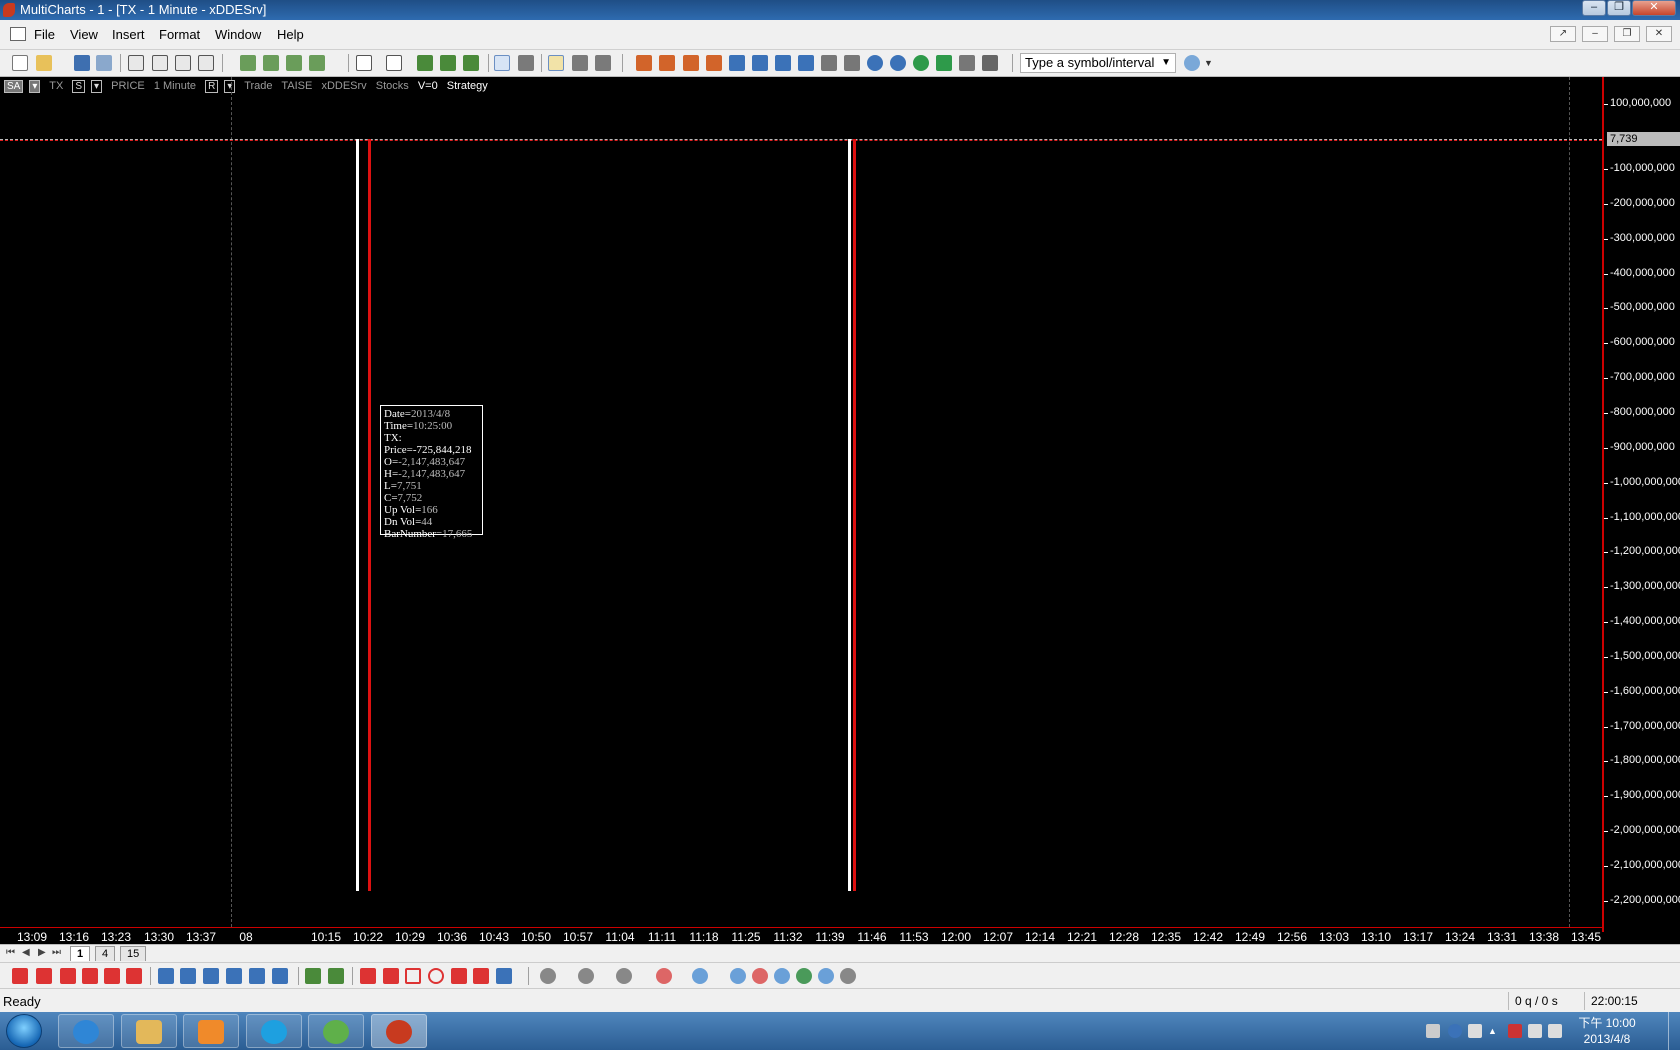 The height and width of the screenshot is (1050, 1680). What do you see at coordinates (86, 1031) in the screenshot?
I see `taskbar-ie` at bounding box center [86, 1031].